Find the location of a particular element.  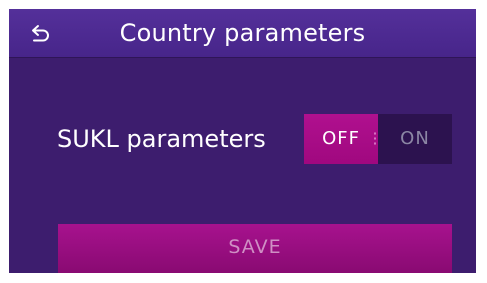

save-button-label: SAVE is located at coordinates (255, 247).